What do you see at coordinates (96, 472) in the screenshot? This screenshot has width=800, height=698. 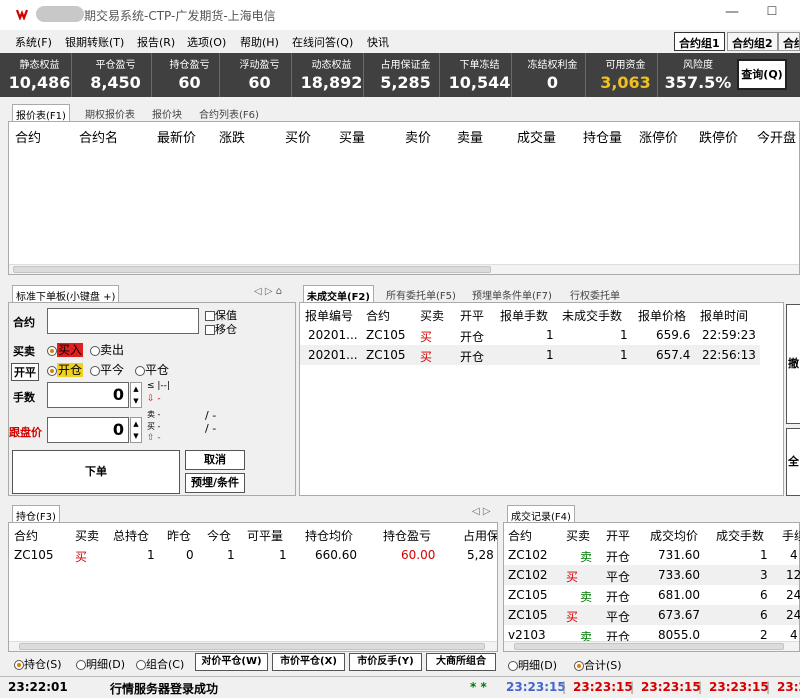 I see `submit-order-button: 下单` at bounding box center [96, 472].